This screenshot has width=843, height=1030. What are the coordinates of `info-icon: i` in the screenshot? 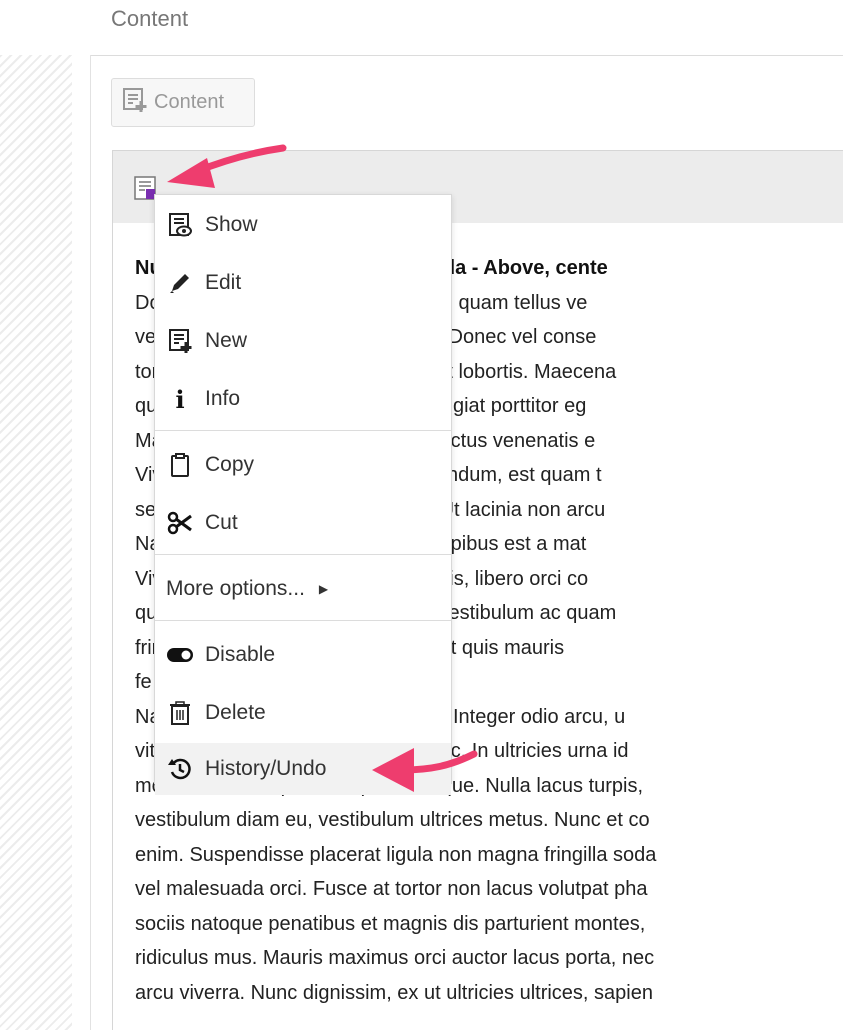 It's located at (180, 399).